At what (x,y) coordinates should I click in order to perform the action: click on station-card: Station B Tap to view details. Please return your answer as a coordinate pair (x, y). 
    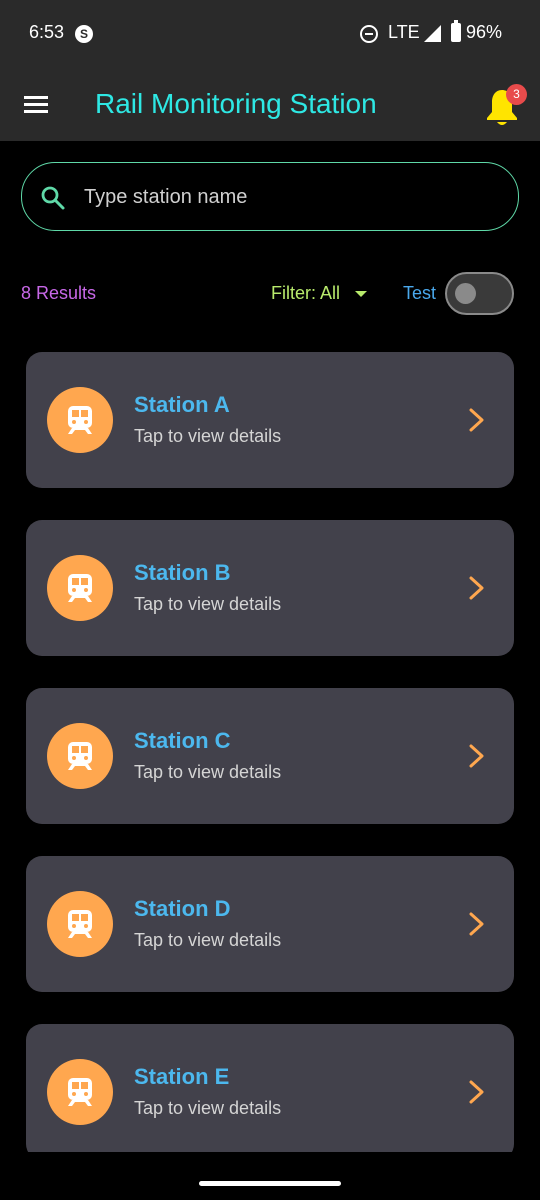
    Looking at the image, I should click on (270, 588).